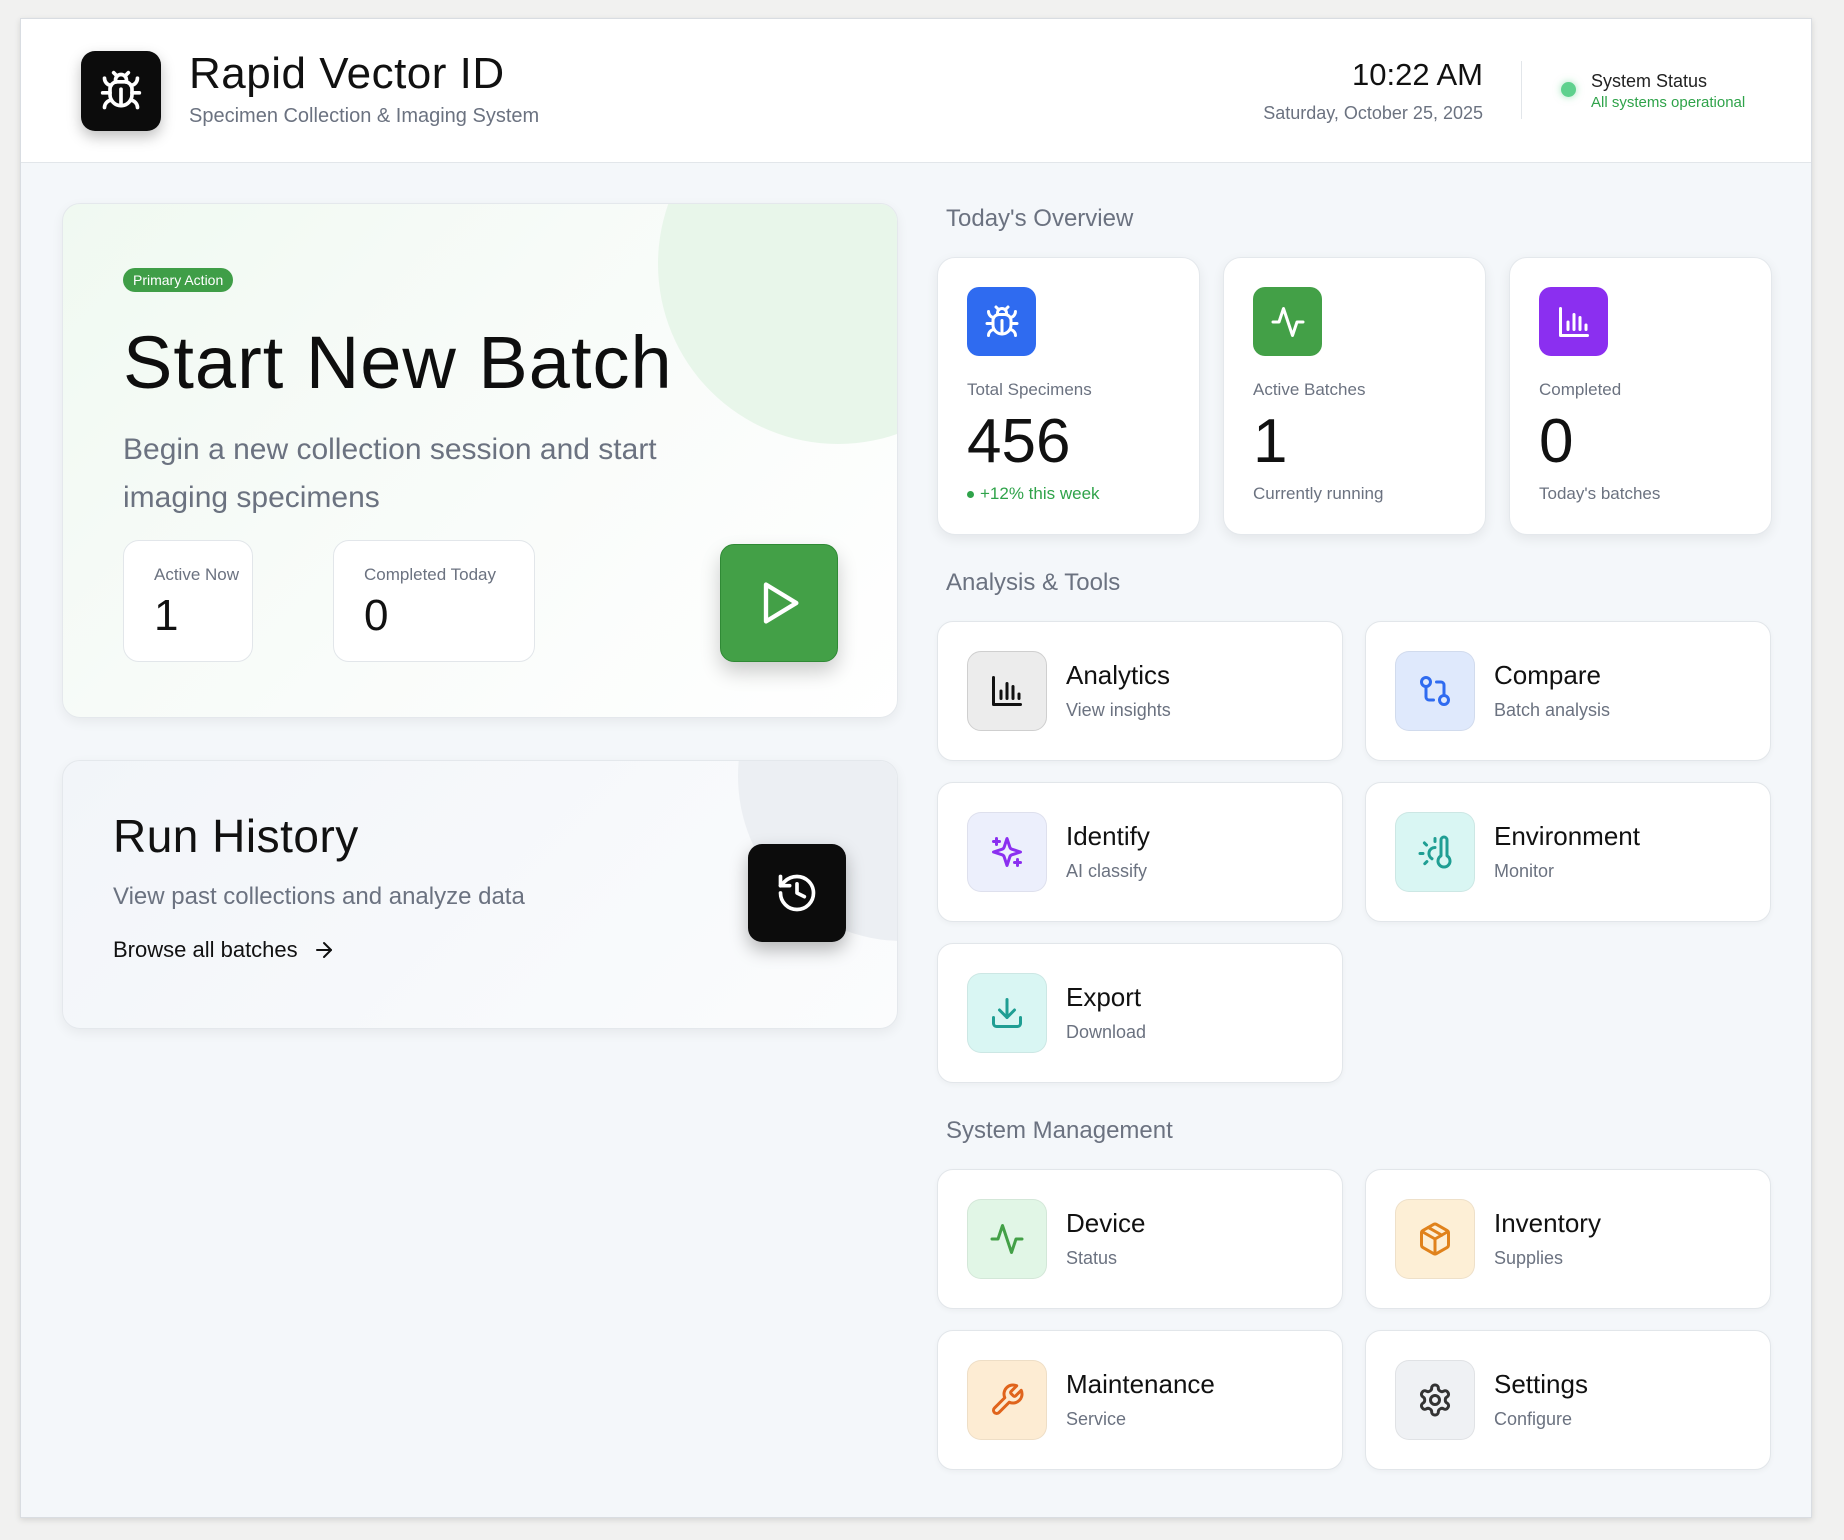  Describe the element at coordinates (398, 362) in the screenshot. I see `batch-title: Start New Batch` at that location.